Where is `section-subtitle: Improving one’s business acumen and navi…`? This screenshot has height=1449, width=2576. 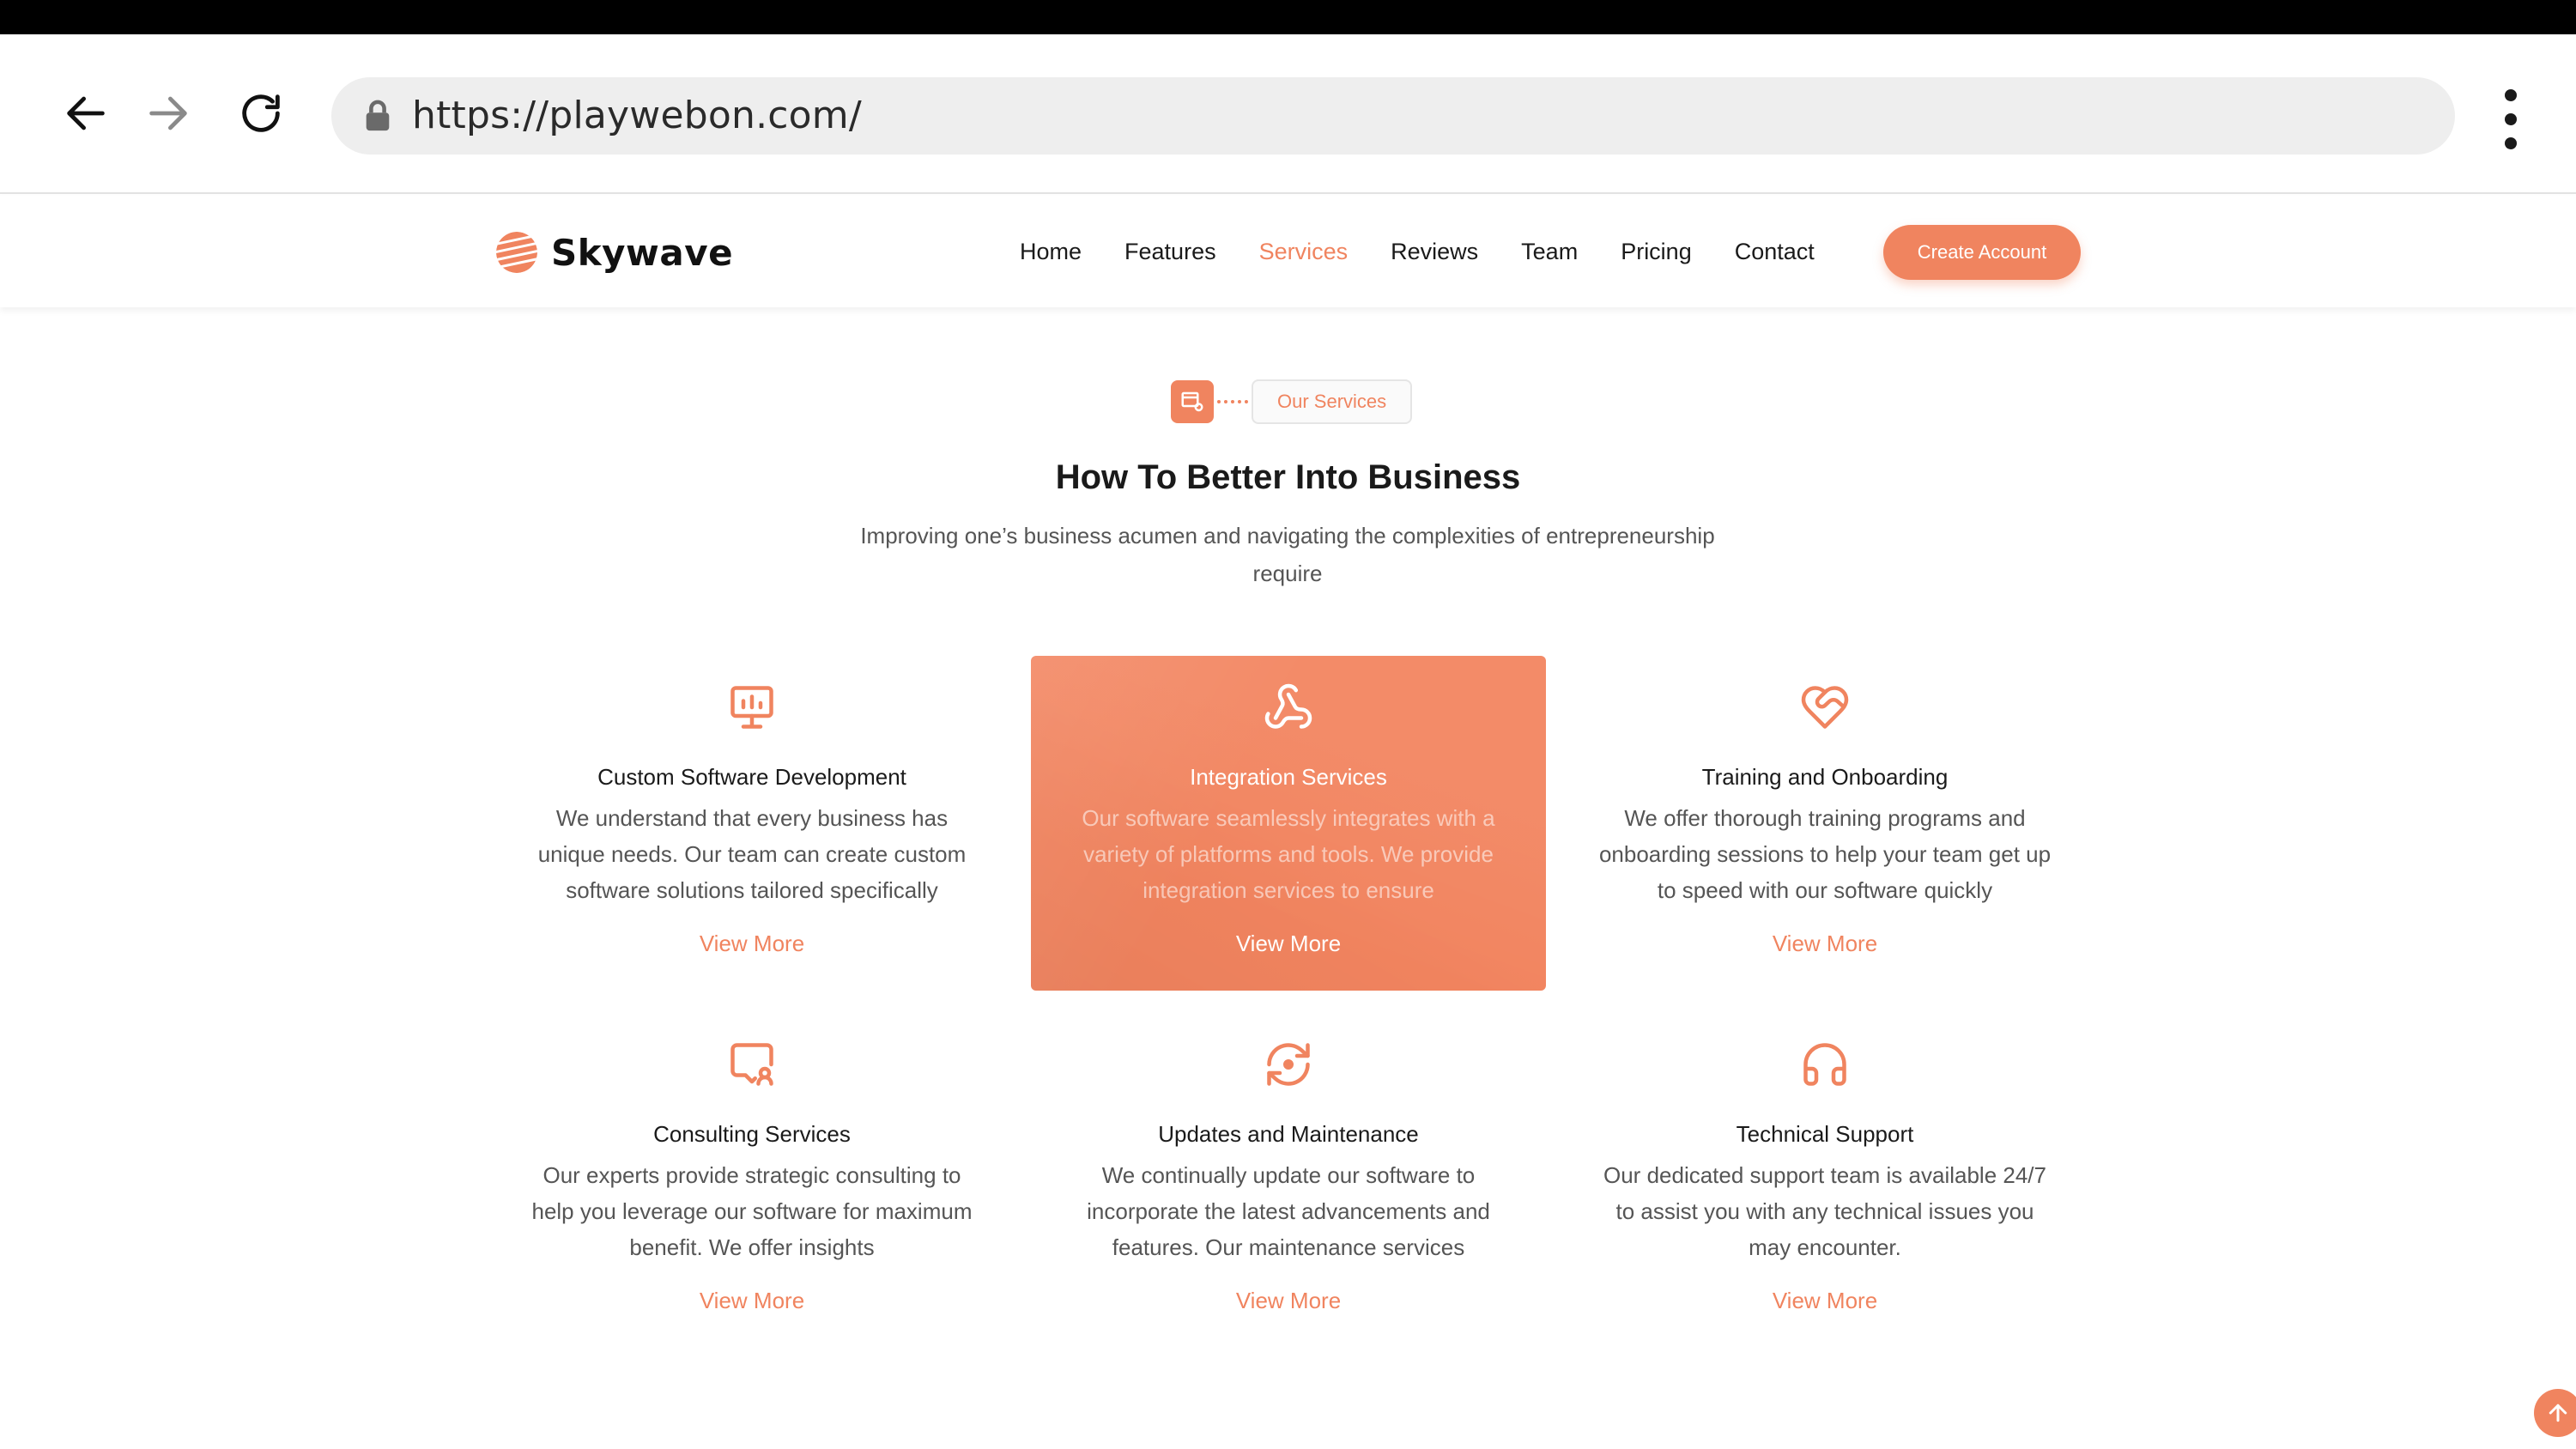 section-subtitle: Improving one’s business acumen and navi… is located at coordinates (1287, 554).